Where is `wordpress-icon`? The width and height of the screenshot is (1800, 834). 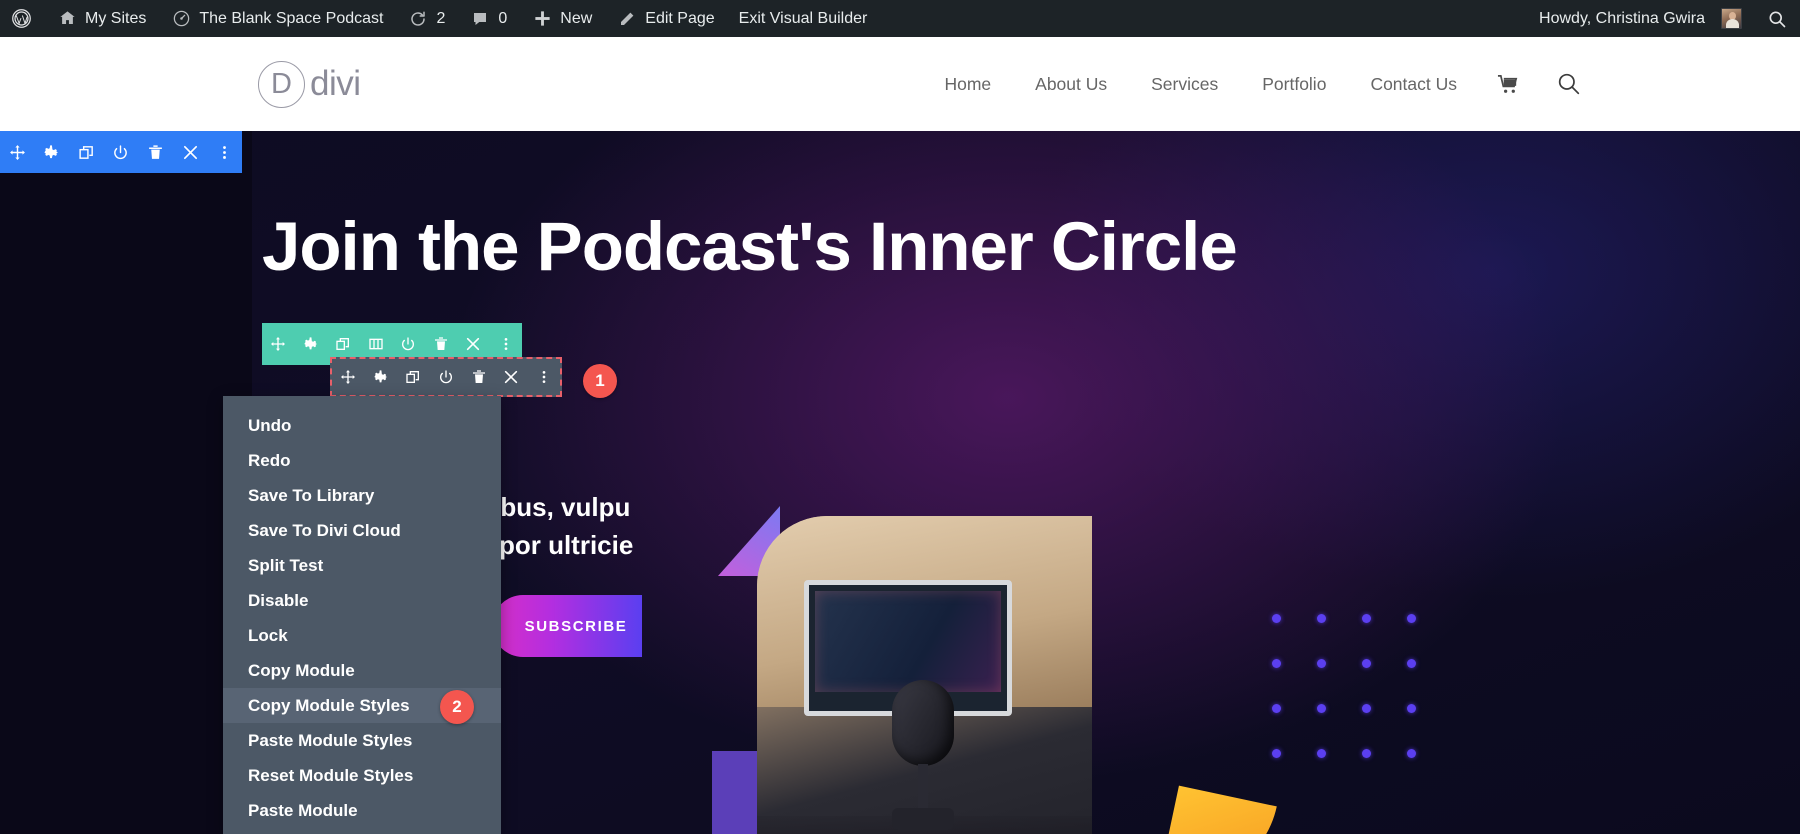
wordpress-icon is located at coordinates (21, 19).